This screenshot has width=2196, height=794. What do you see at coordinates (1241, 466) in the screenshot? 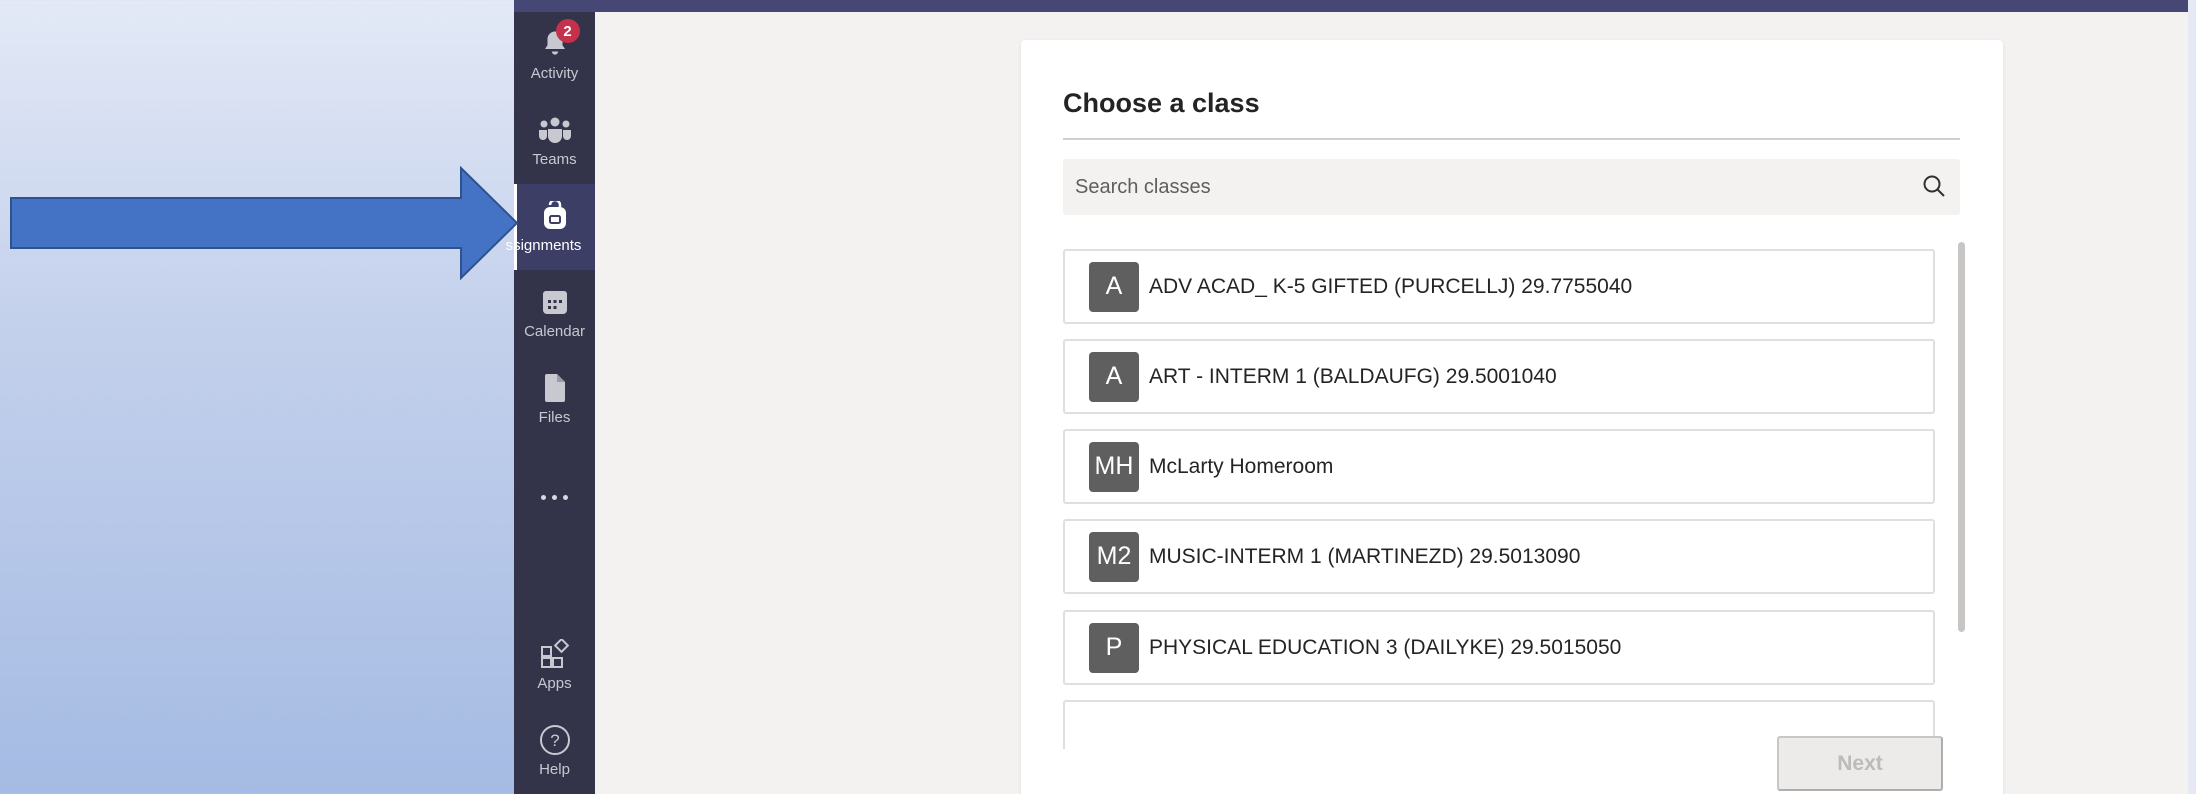
I see `class-name: McLarty Homeroom` at bounding box center [1241, 466].